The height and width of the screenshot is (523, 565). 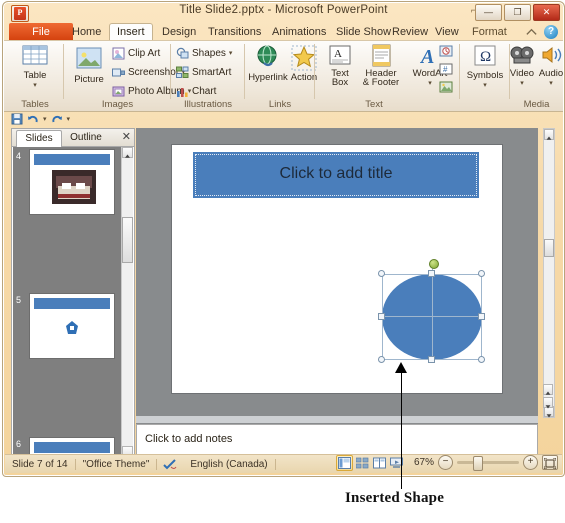 What do you see at coordinates (136, 53) in the screenshot?
I see `clip-art-button: Clip Art` at bounding box center [136, 53].